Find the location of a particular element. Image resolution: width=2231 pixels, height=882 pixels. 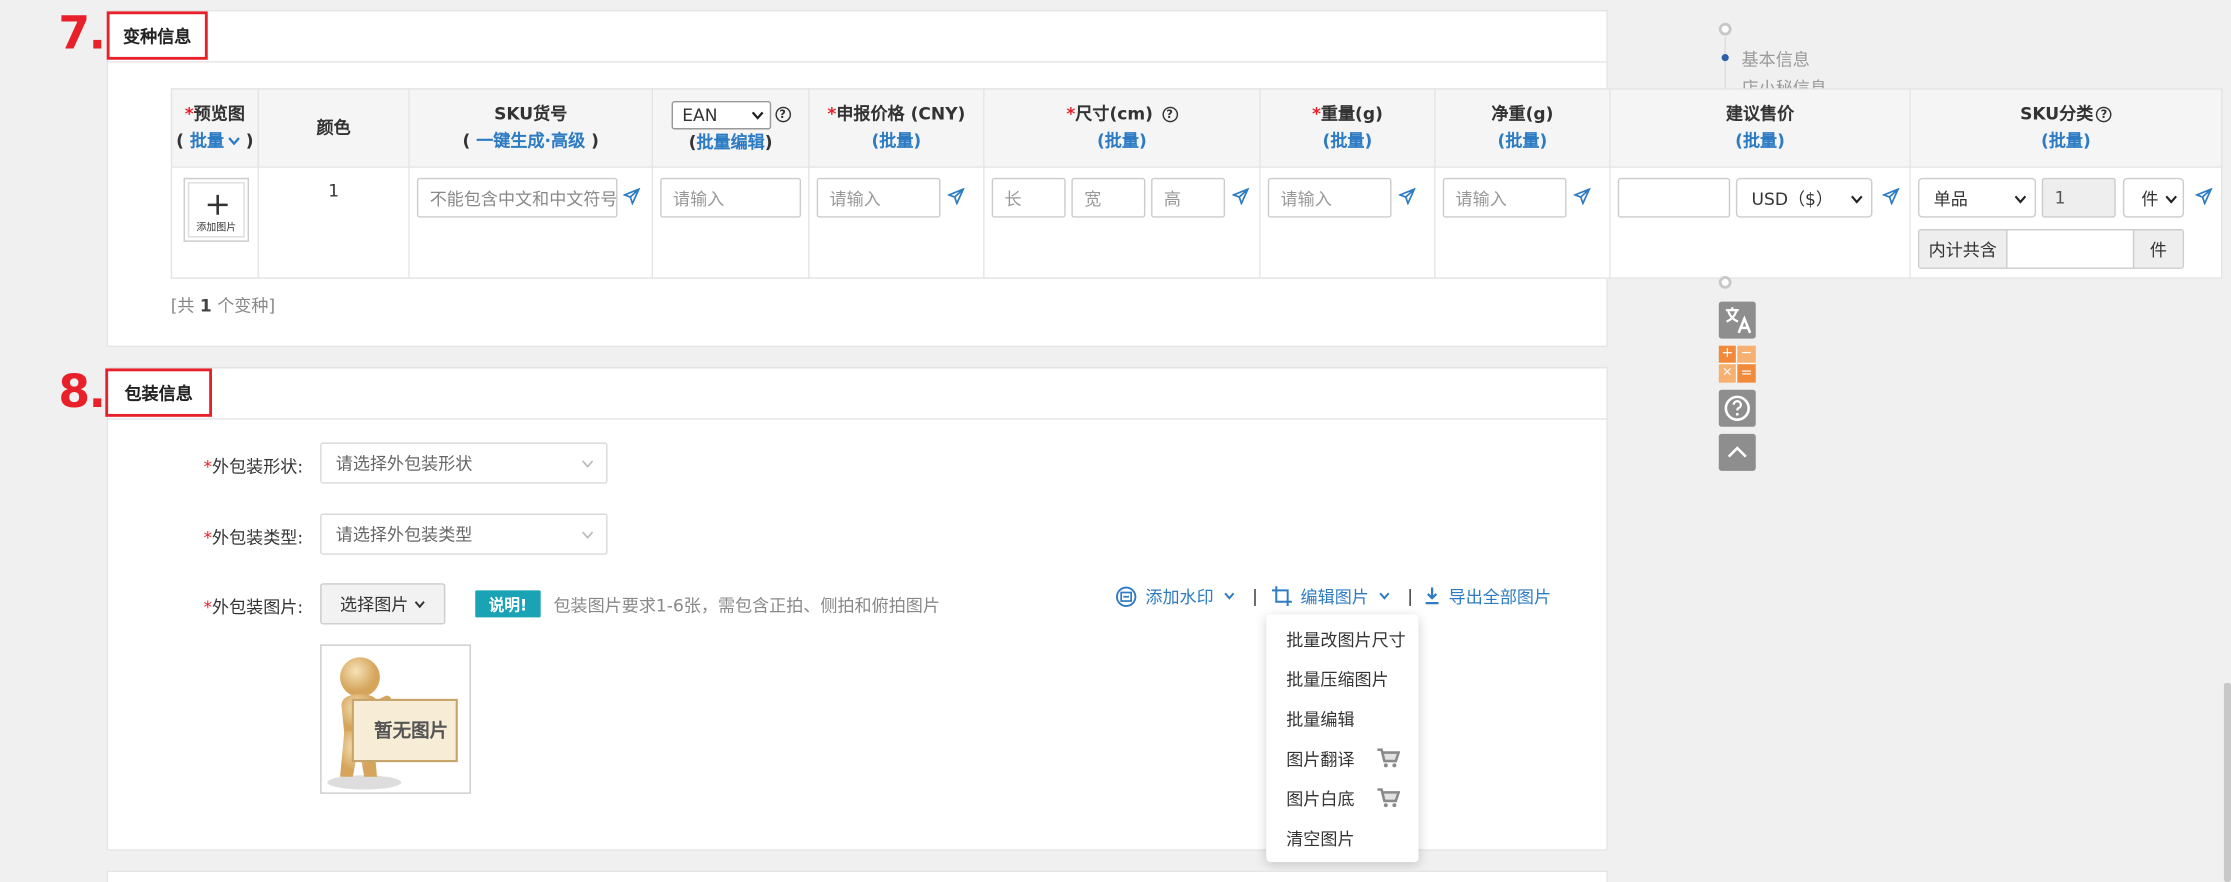

th-net-weight: 净重(g) (批量) is located at coordinates (1523, 128).